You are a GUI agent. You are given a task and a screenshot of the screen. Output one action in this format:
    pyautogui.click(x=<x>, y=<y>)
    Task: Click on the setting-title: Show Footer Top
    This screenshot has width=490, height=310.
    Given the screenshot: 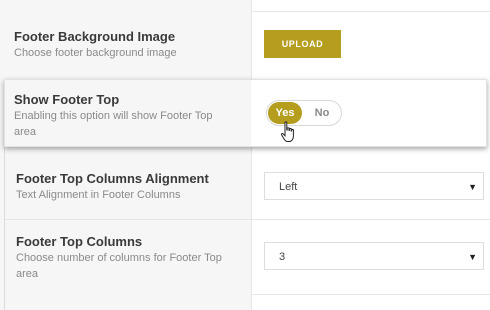 What is the action you would take?
    pyautogui.click(x=67, y=99)
    